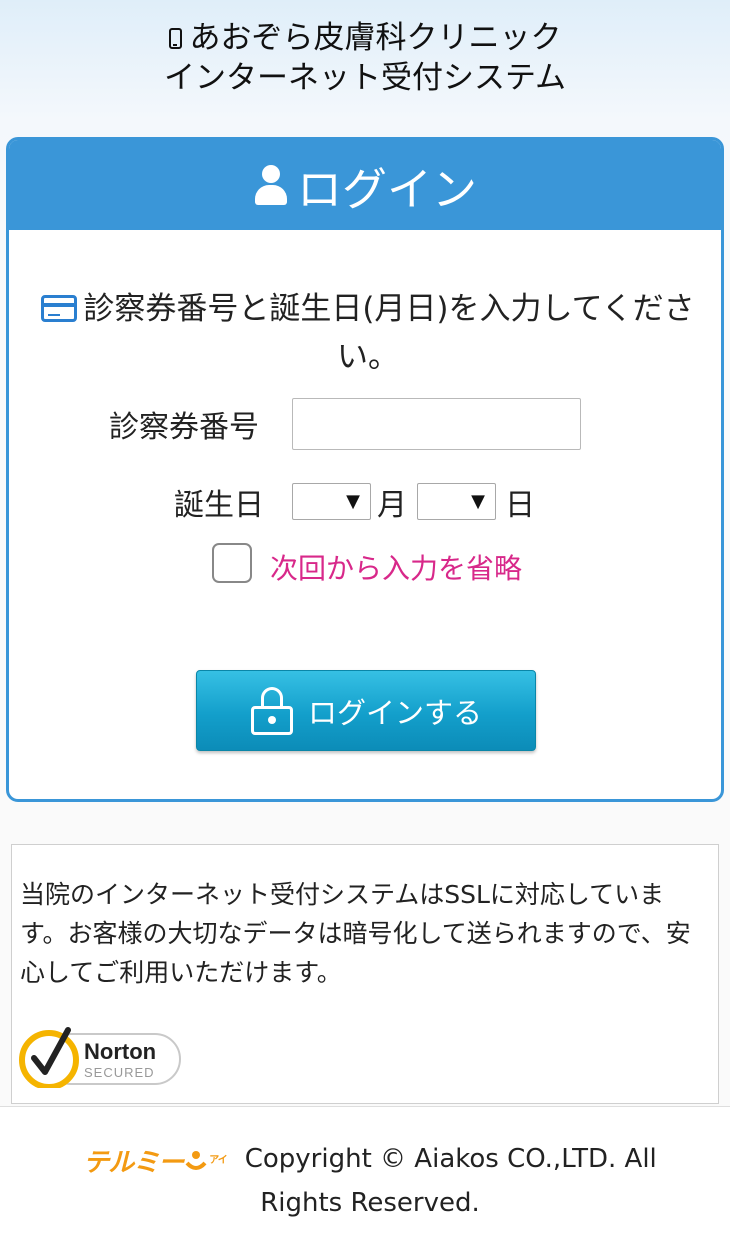 This screenshot has width=730, height=1245. I want to click on smartphone-icon, so click(175, 38).